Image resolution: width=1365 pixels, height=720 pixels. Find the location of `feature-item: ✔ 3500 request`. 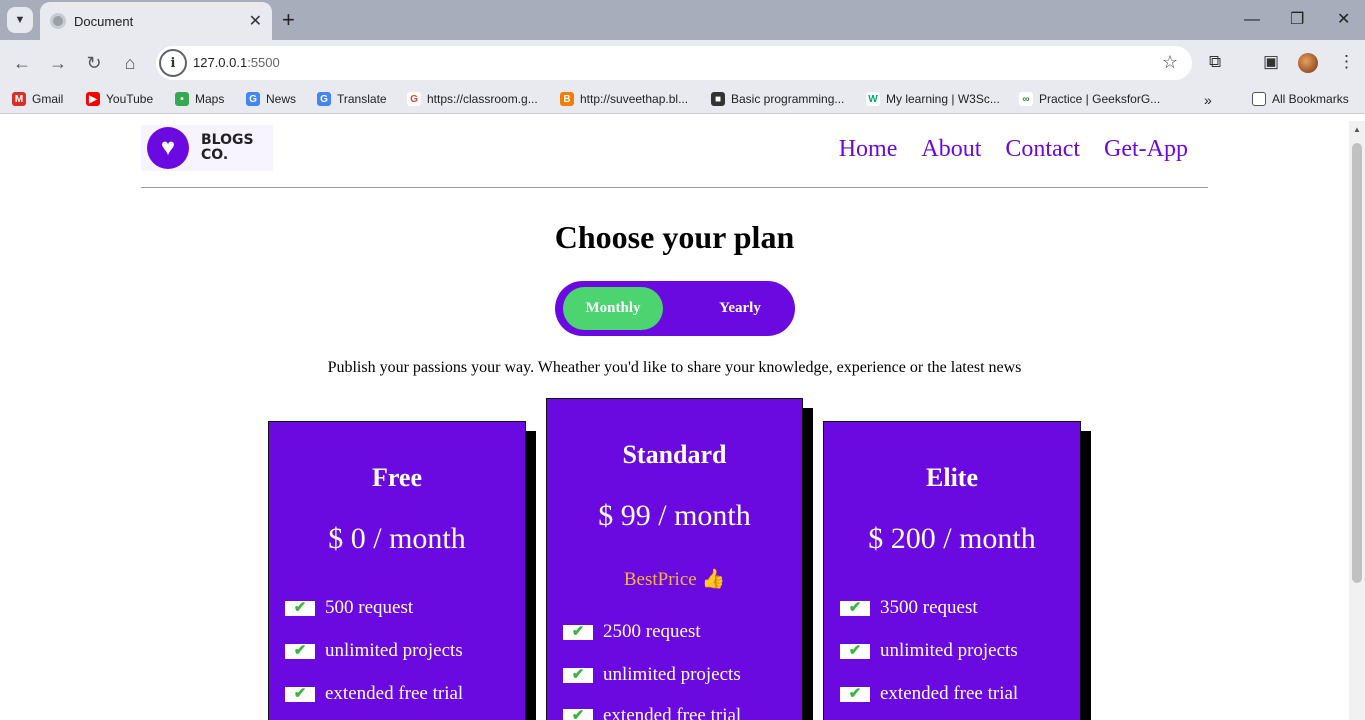

feature-item: ✔ 3500 request is located at coordinates (909, 608).